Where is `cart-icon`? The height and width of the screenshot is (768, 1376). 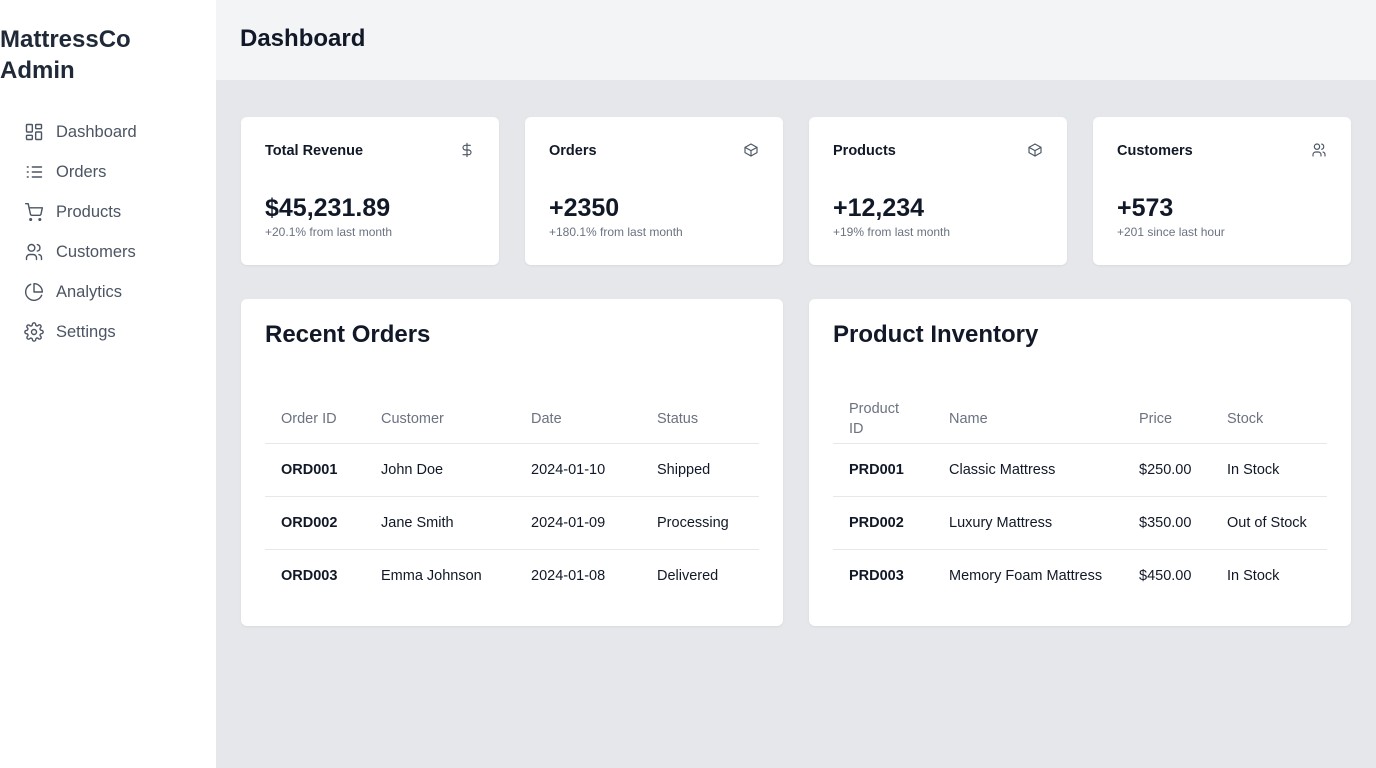
cart-icon is located at coordinates (34, 212).